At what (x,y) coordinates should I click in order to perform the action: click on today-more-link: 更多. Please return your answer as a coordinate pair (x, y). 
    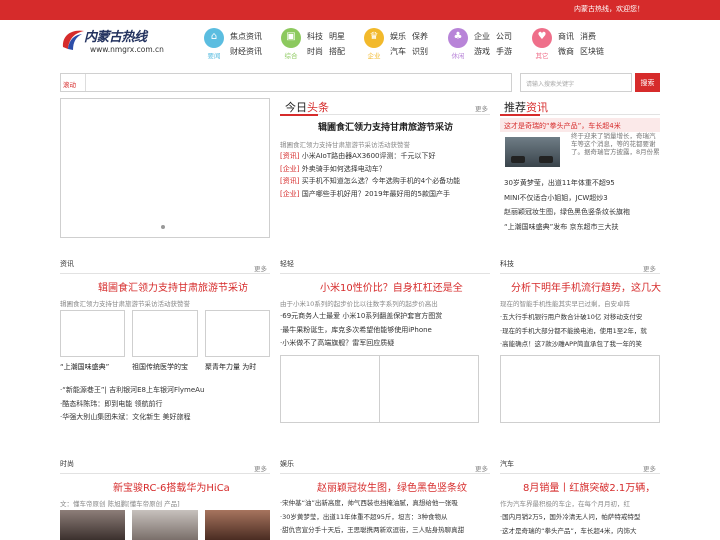
    Looking at the image, I should click on (481, 108).